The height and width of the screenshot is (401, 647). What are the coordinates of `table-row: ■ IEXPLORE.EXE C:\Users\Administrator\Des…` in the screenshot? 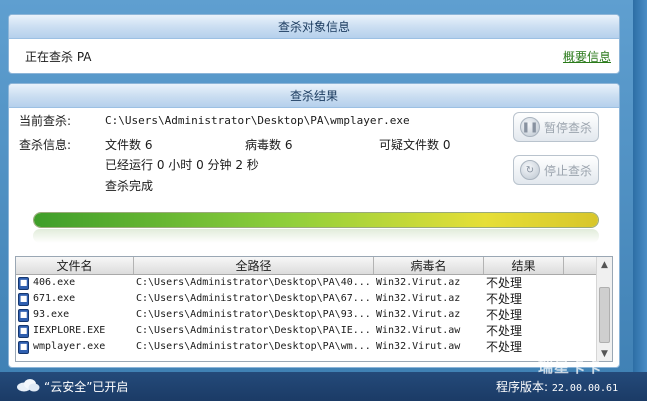 It's located at (314, 331).